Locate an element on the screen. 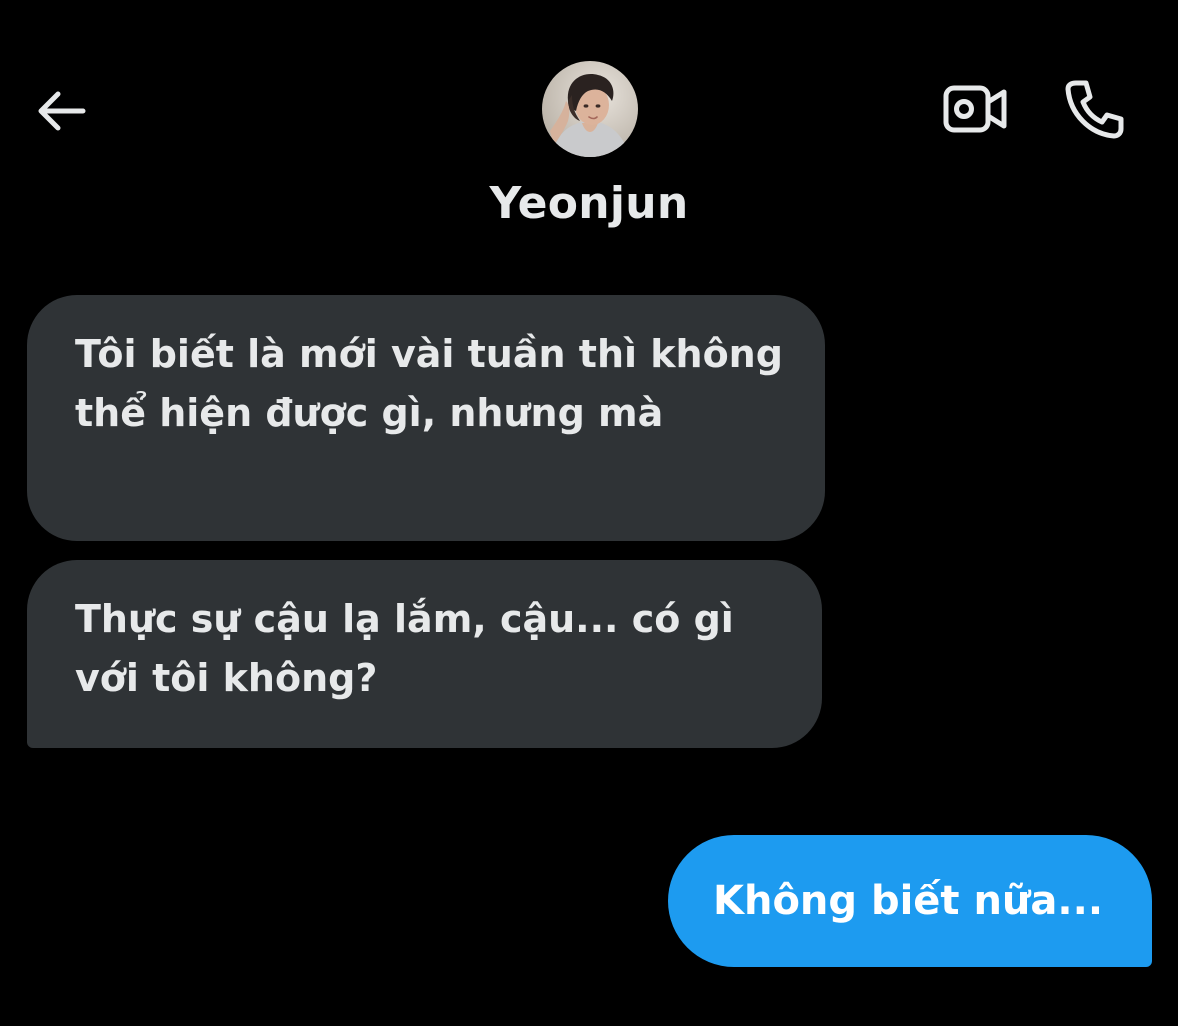 Image resolution: width=1178 pixels, height=1026 pixels. avatar-image is located at coordinates (590, 109).